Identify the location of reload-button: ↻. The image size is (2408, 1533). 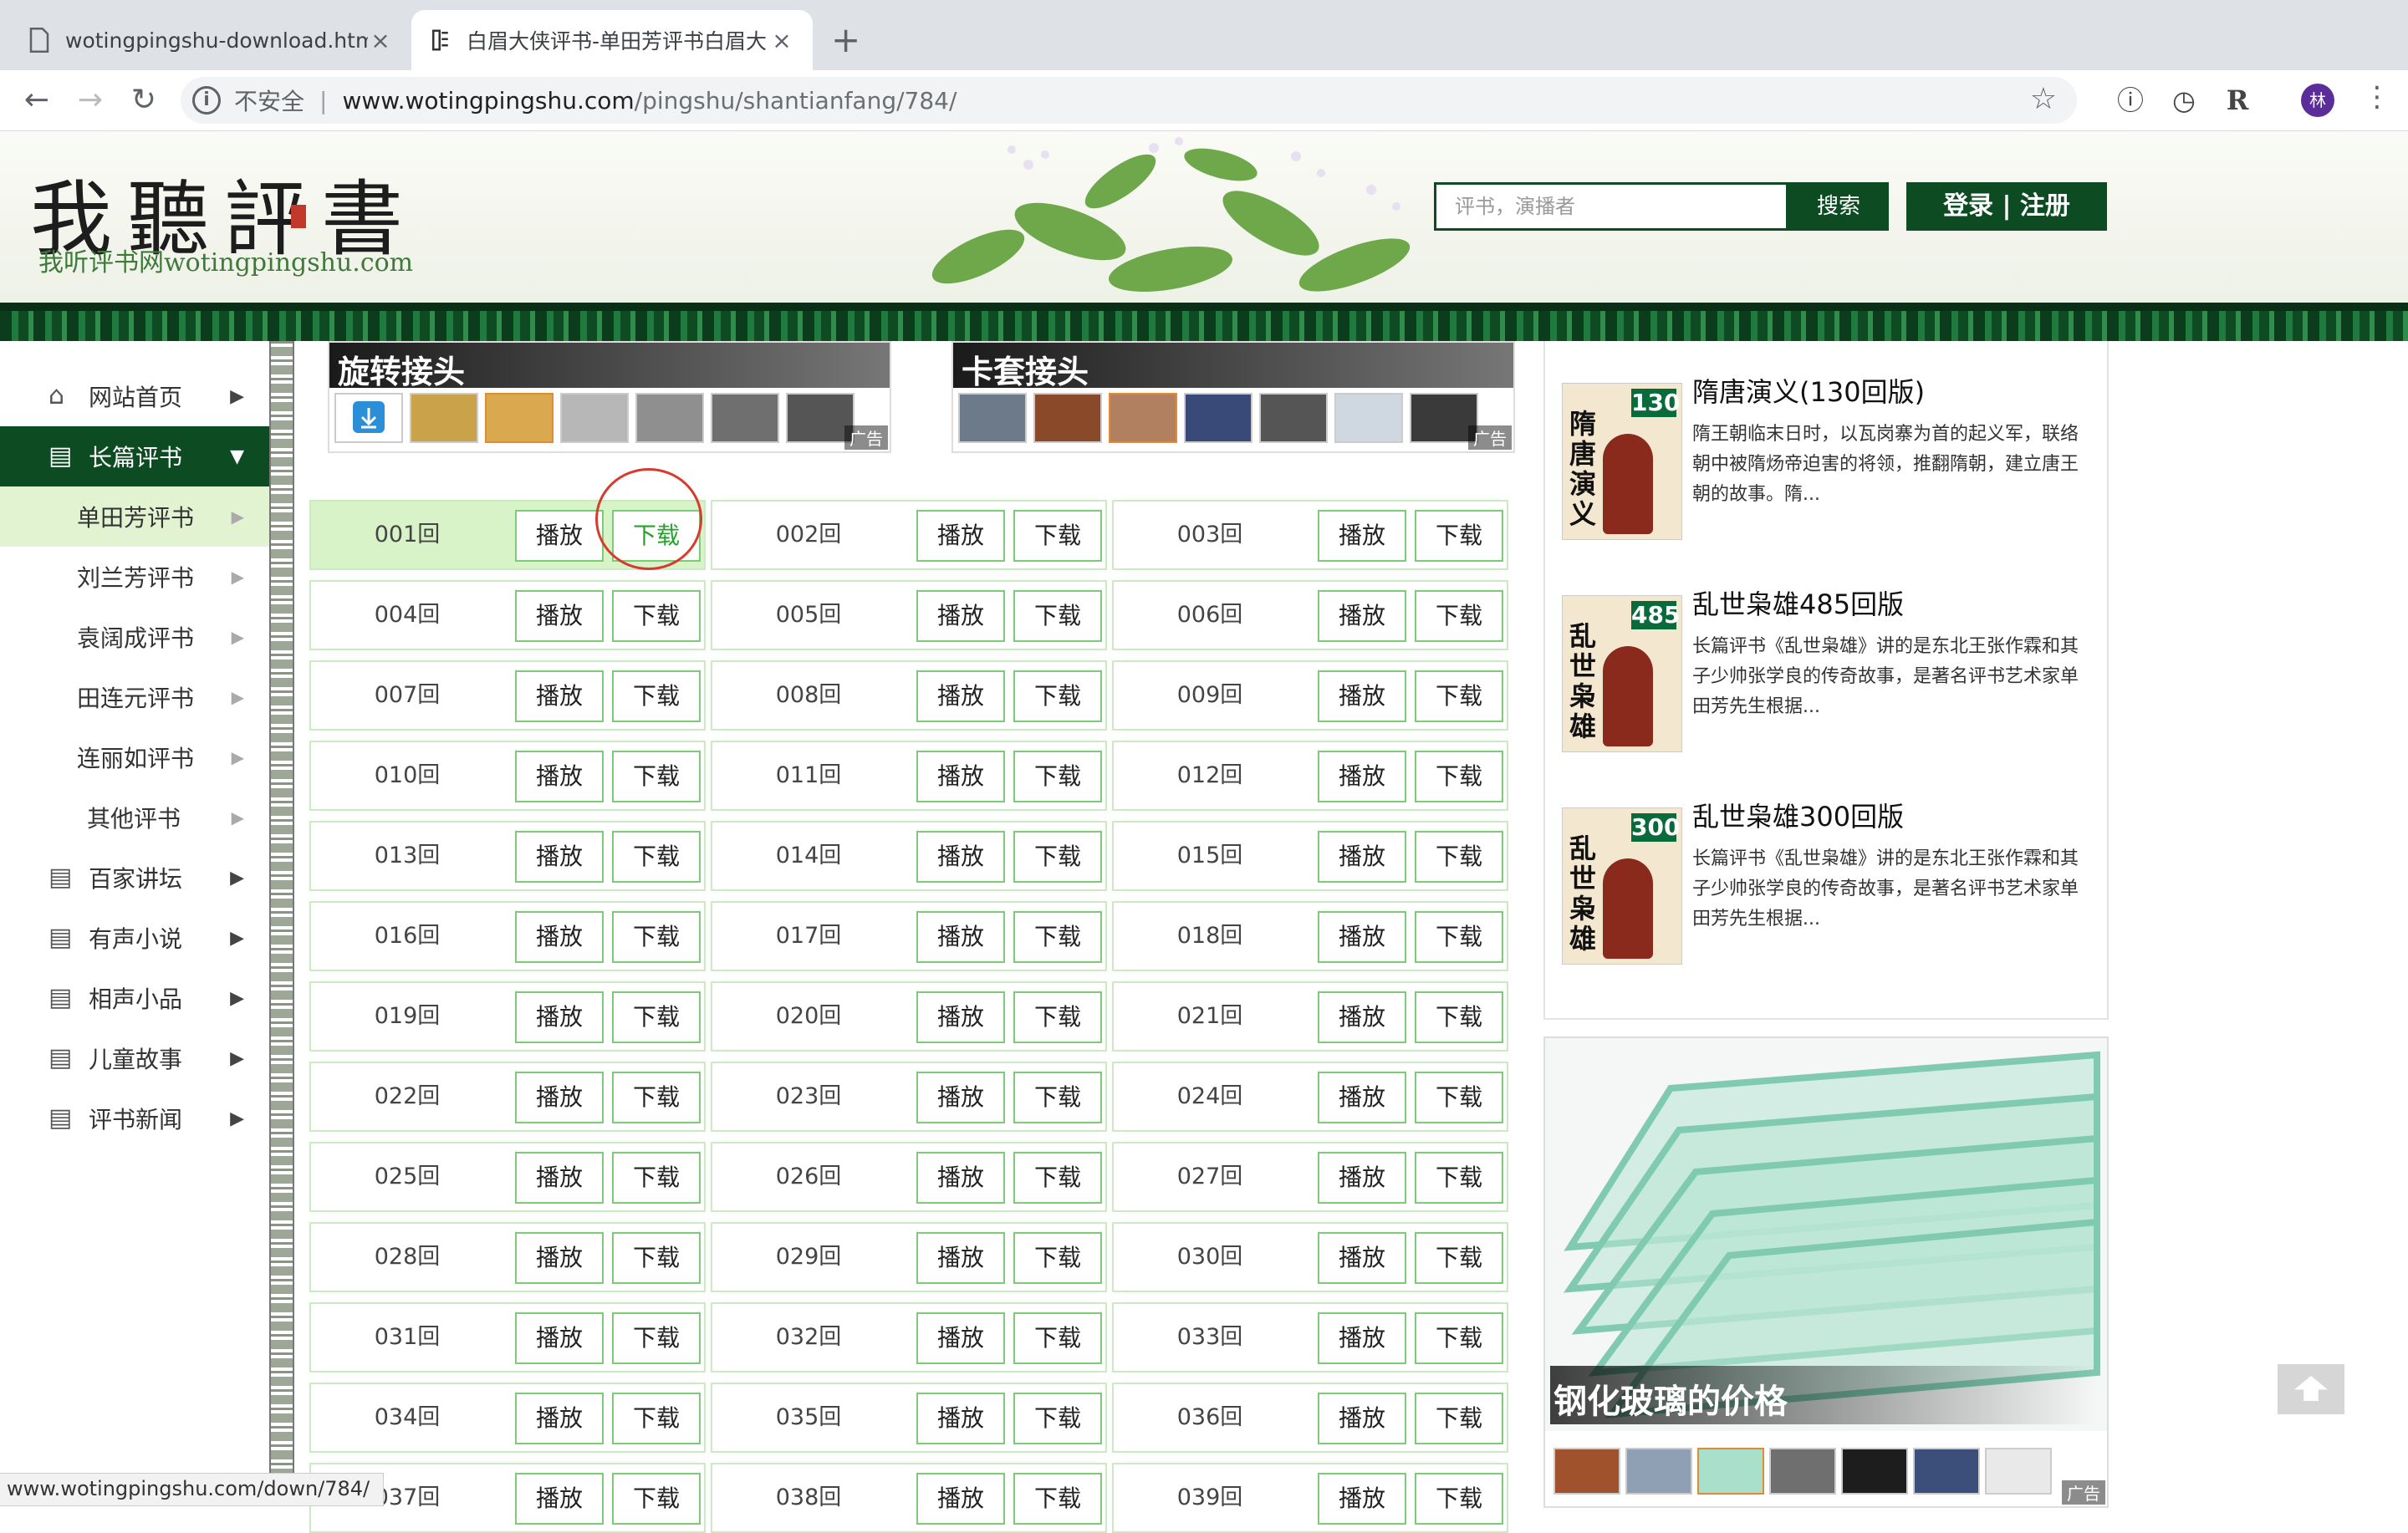
(143, 100).